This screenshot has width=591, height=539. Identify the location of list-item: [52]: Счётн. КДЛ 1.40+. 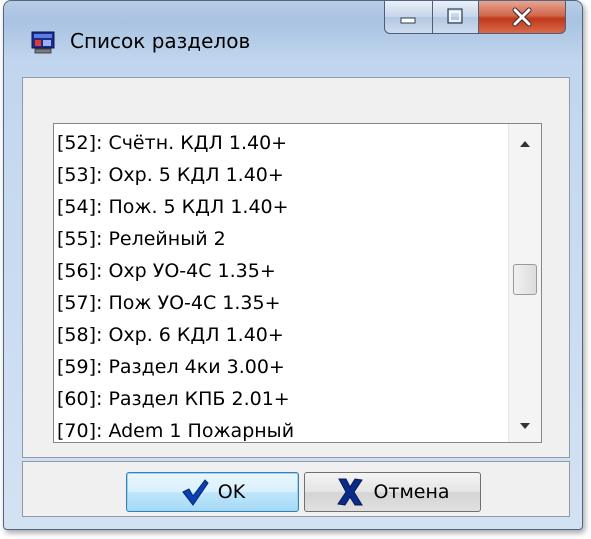
(281, 143).